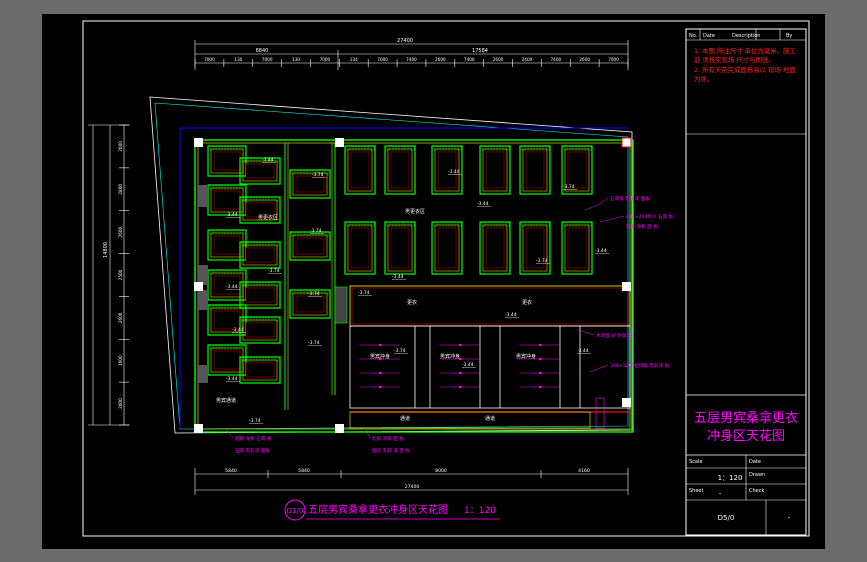 This screenshot has width=867, height=562. Describe the element at coordinates (415, 211) in the screenshot. I see `room-label-1: 男更衣区` at that location.